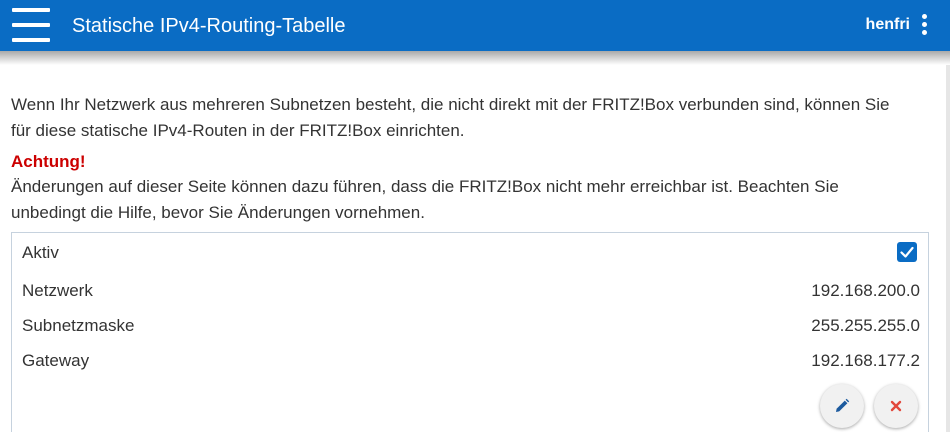  Describe the element at coordinates (31, 25) in the screenshot. I see `hamburger-menu-icon` at that location.